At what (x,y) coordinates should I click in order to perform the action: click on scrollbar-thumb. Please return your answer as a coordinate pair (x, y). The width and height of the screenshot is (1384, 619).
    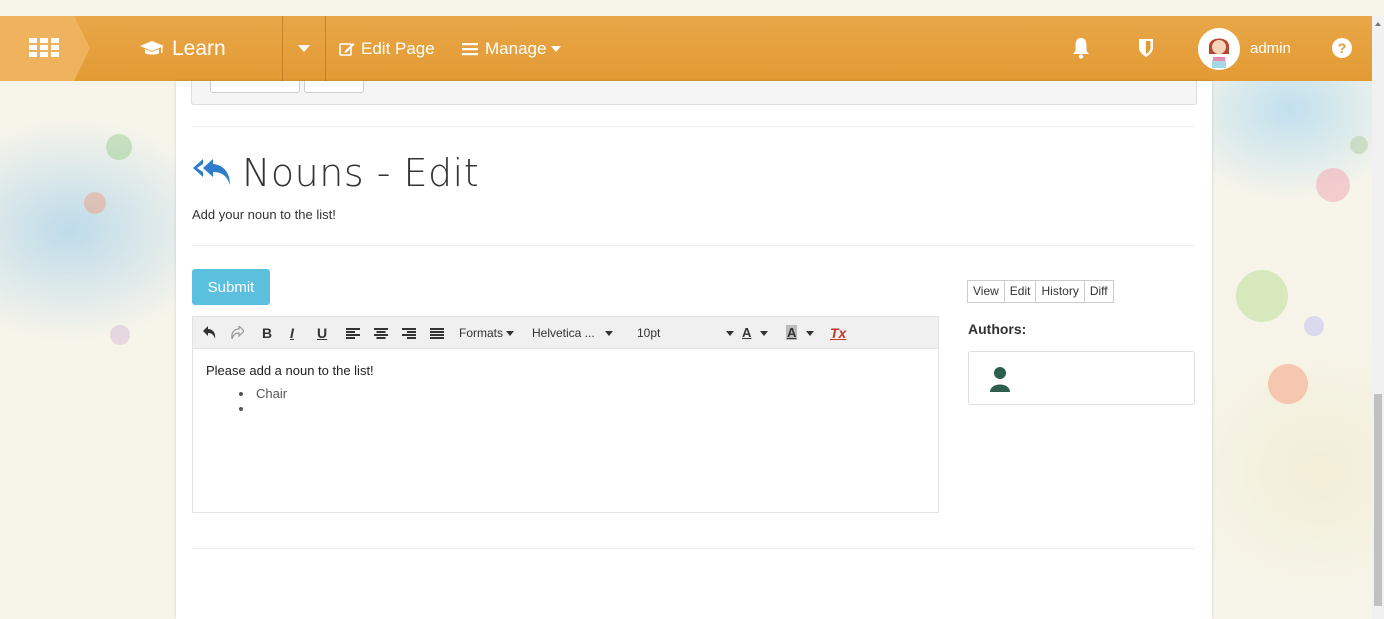
    Looking at the image, I should click on (1378, 500).